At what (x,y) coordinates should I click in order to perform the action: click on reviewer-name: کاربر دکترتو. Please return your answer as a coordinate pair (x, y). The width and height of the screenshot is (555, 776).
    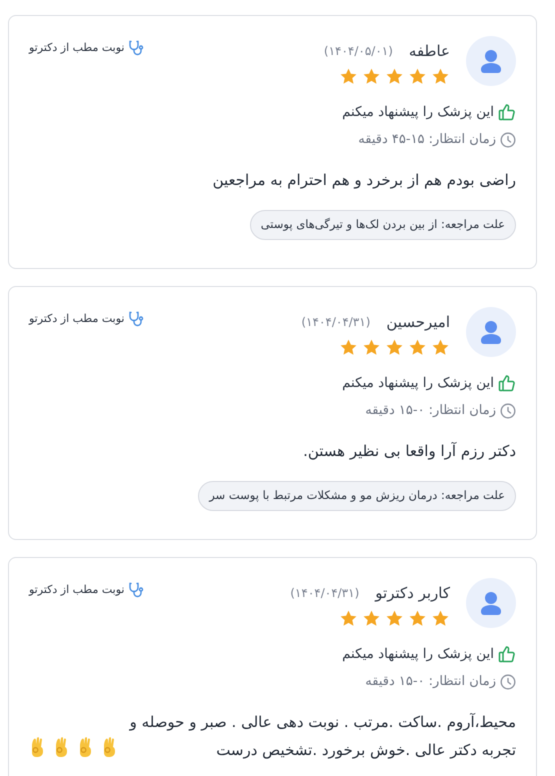
    Looking at the image, I should click on (412, 593).